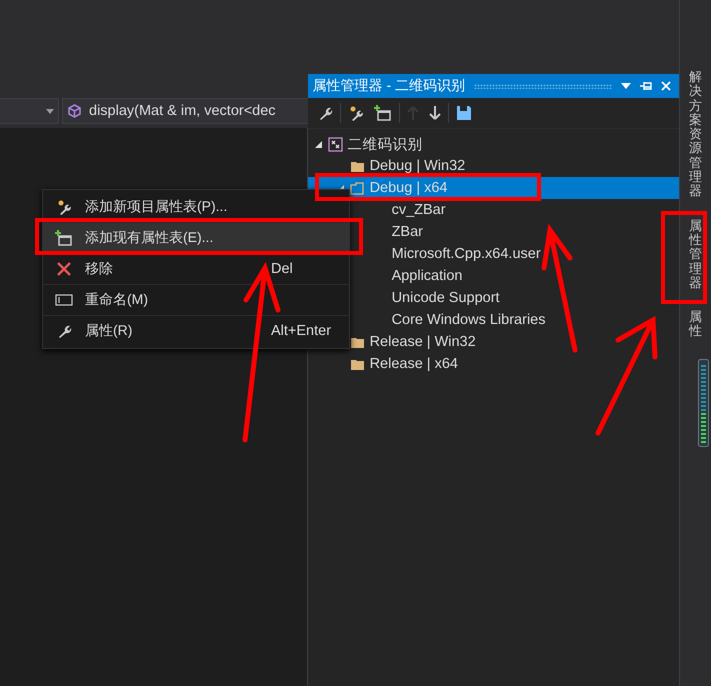  What do you see at coordinates (389, 86) in the screenshot?
I see `panel-title: 属性管理器 - 二维码识别` at bounding box center [389, 86].